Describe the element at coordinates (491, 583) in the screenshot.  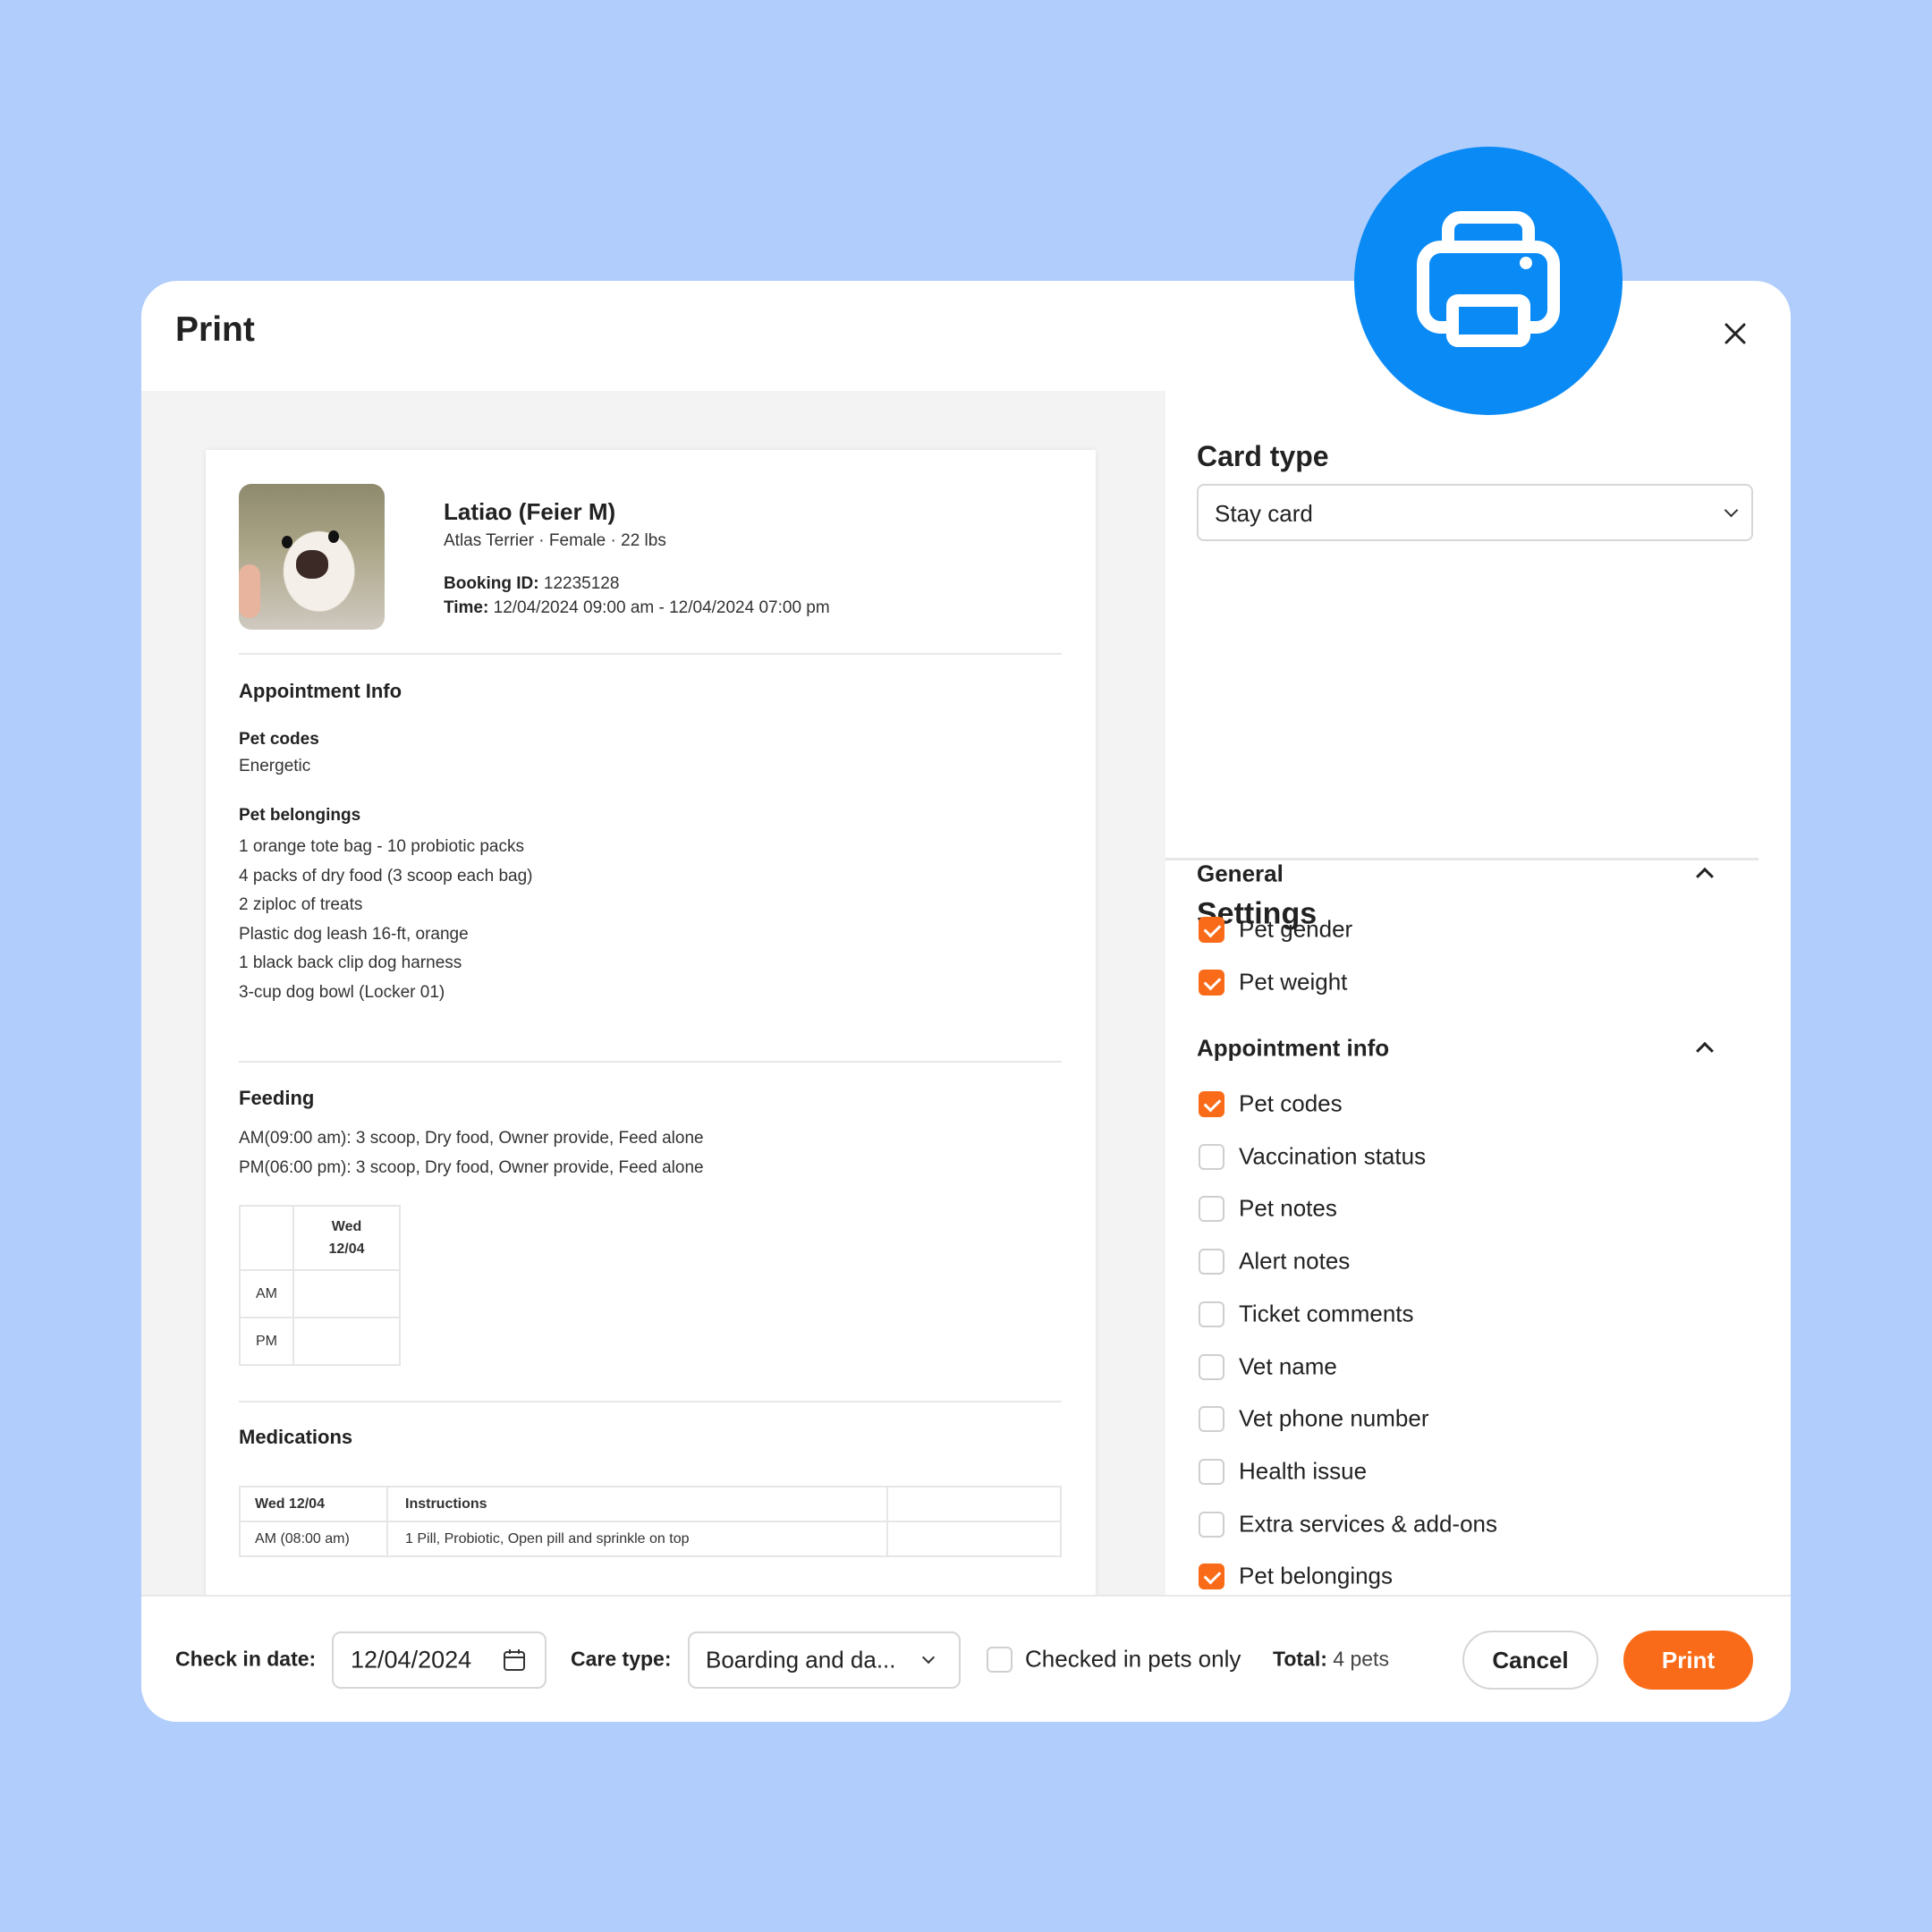
I see `booking-id-label: Booking ID:` at that location.